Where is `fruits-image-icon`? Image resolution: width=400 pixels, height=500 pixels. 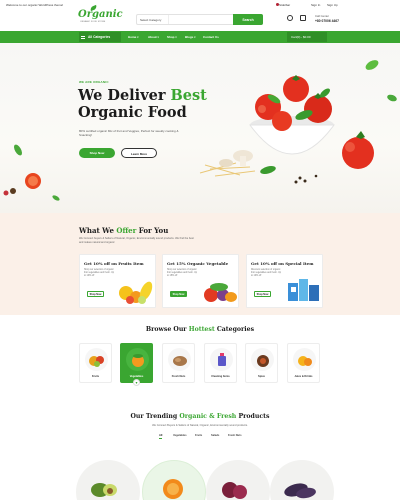 fruits-image-icon is located at coordinates (136, 292).